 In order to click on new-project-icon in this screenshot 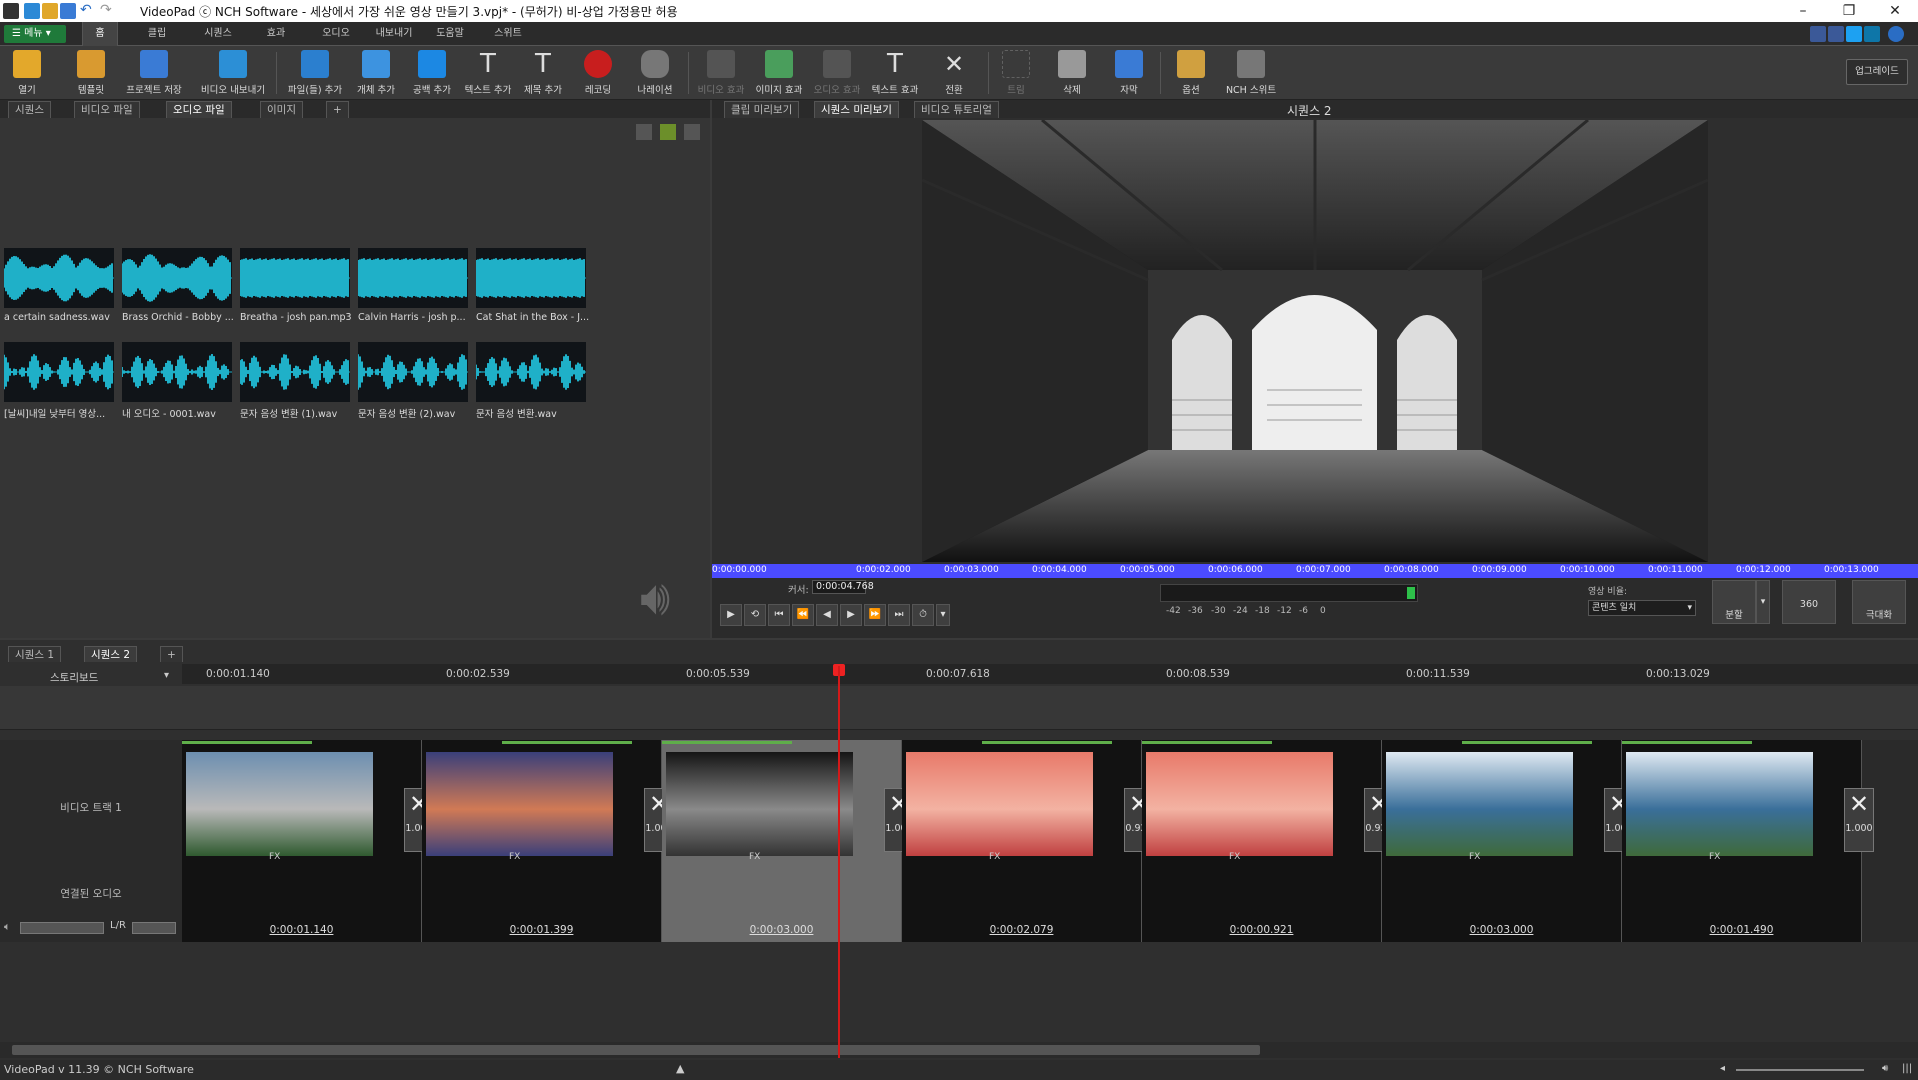, I will do `click(32, 11)`.